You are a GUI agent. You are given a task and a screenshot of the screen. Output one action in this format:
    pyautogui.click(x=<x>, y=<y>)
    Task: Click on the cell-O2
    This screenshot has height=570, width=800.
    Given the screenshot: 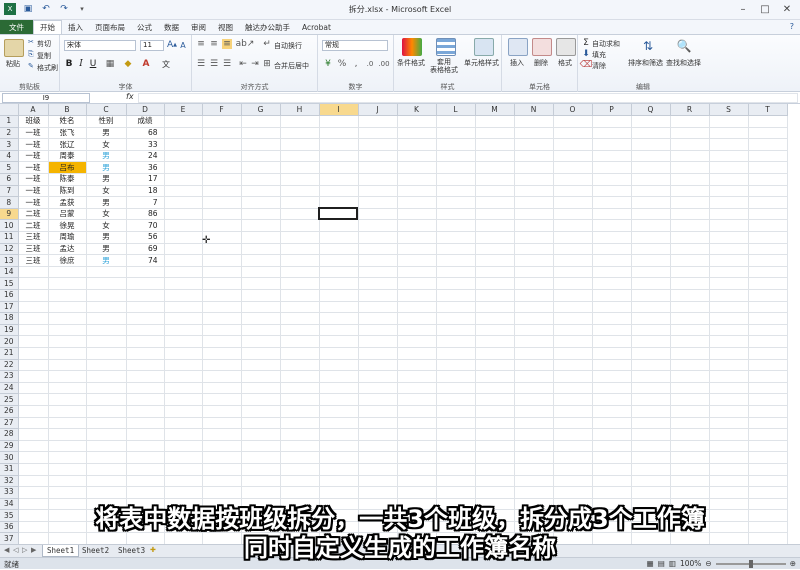 What is the action you would take?
    pyautogui.click(x=573, y=133)
    